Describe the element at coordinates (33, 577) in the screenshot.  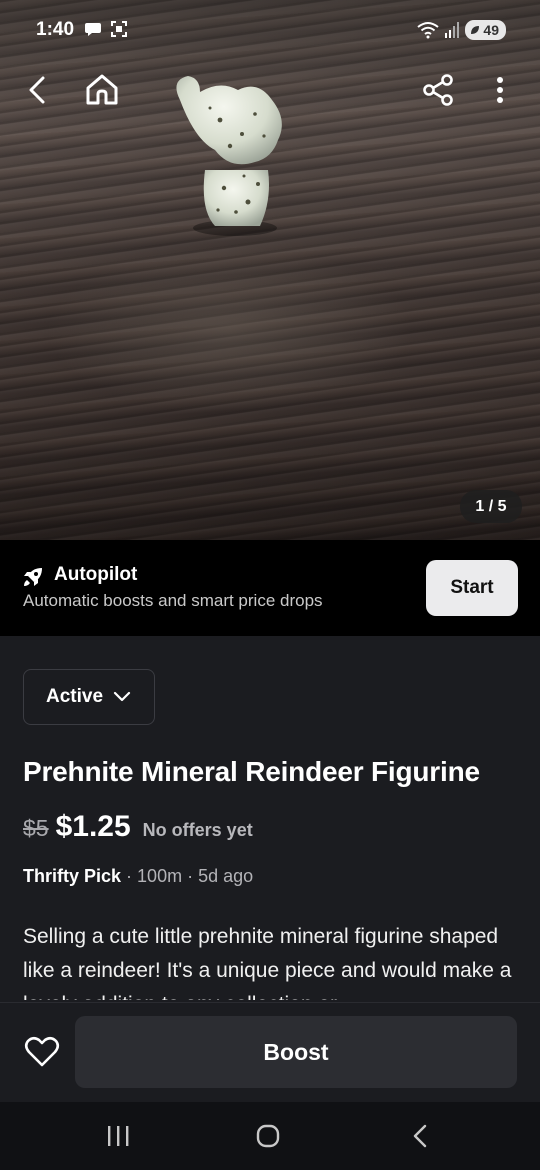
I see `rocket-icon` at that location.